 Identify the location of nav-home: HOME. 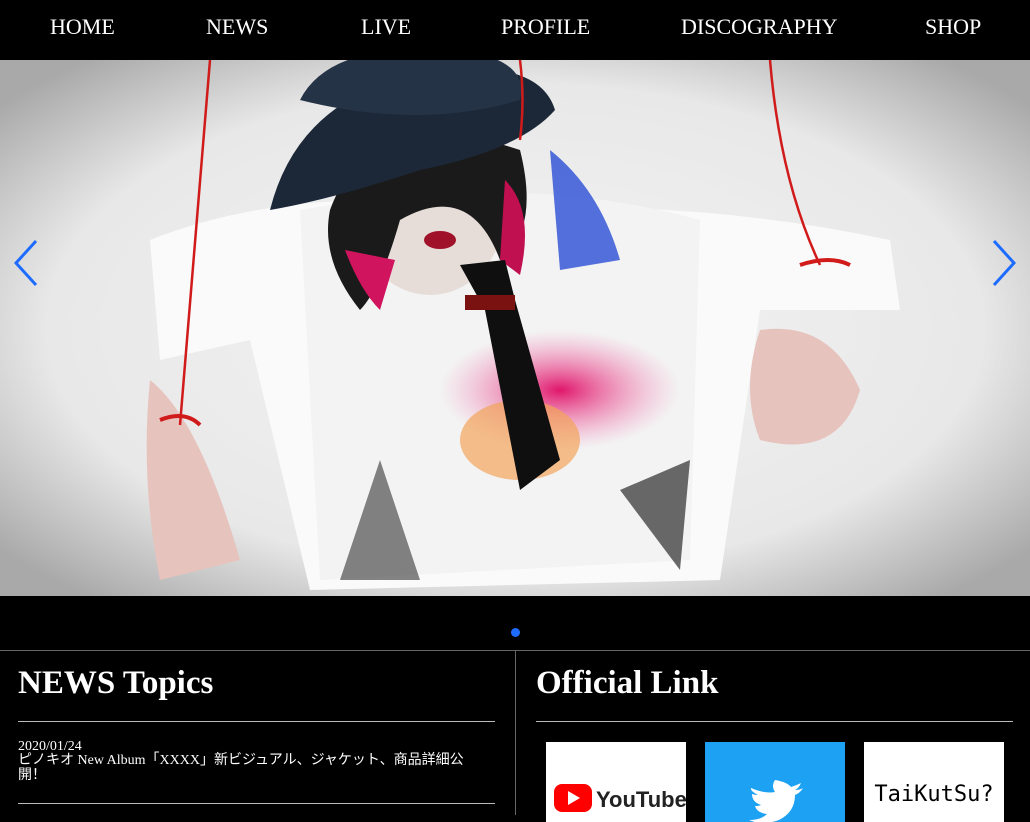
(82, 27).